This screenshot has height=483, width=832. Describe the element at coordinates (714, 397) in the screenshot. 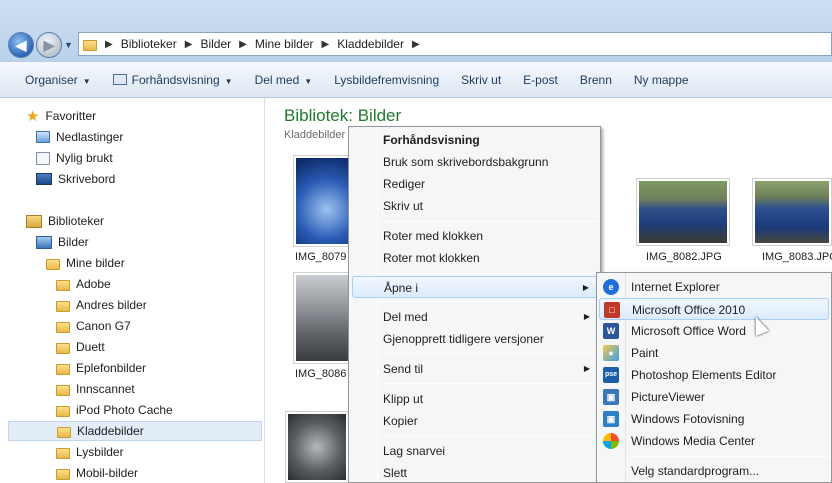

I see `open-with-pictureviewer: ▣ PictureViewer` at that location.